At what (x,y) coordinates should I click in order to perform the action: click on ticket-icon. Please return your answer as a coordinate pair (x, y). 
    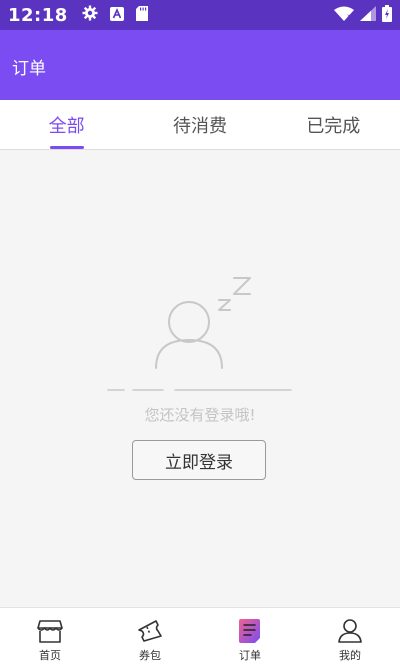
    Looking at the image, I should click on (150, 631).